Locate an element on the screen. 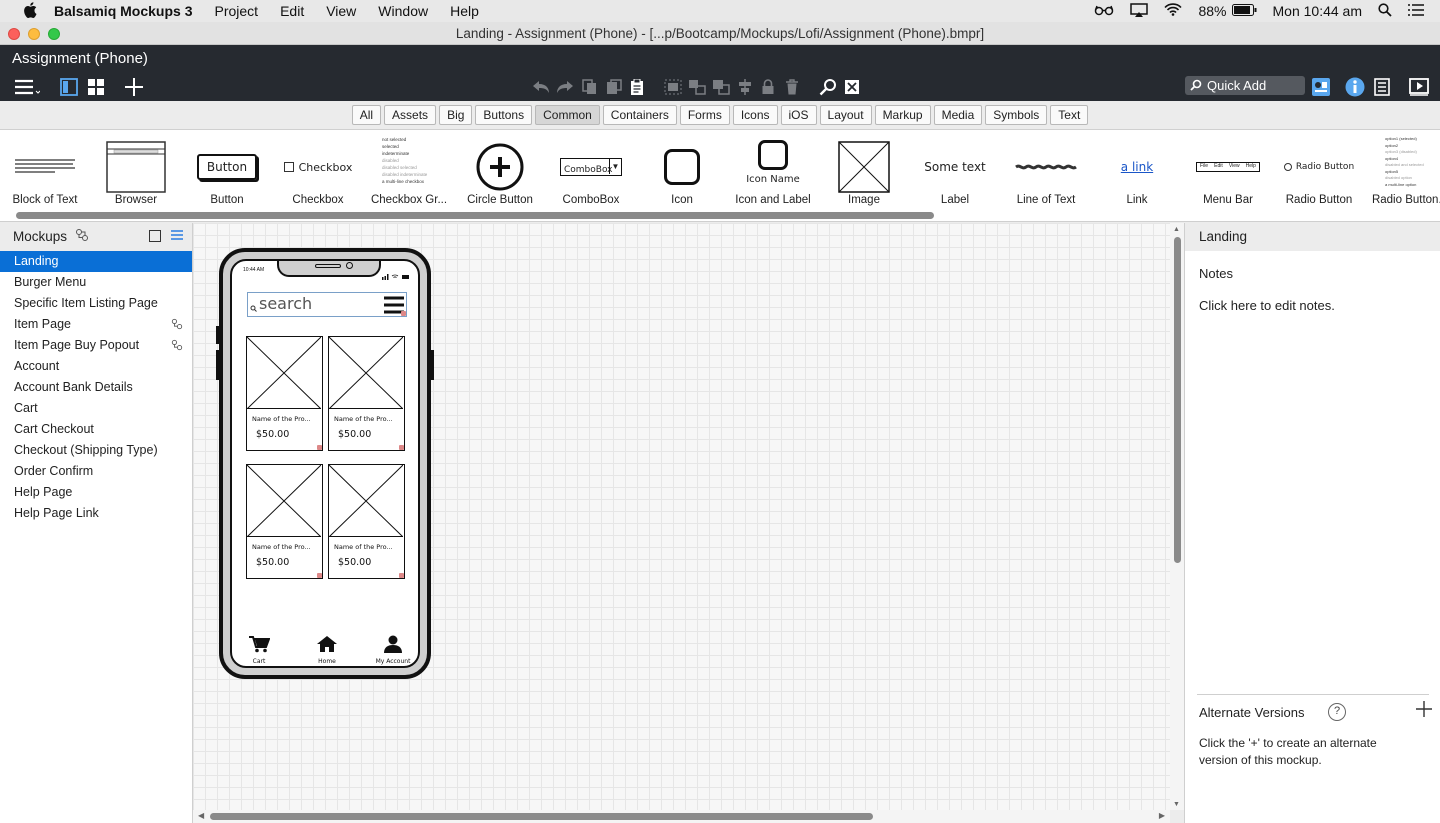  sidebar-item-checkout-shipping-type: Checkout (Shipping Type) is located at coordinates (96, 450).